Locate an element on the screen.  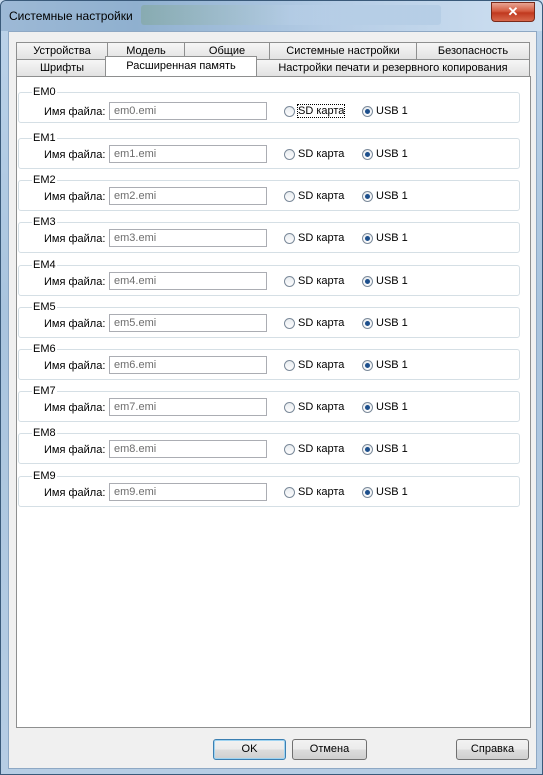
background-blur is located at coordinates (291, 15).